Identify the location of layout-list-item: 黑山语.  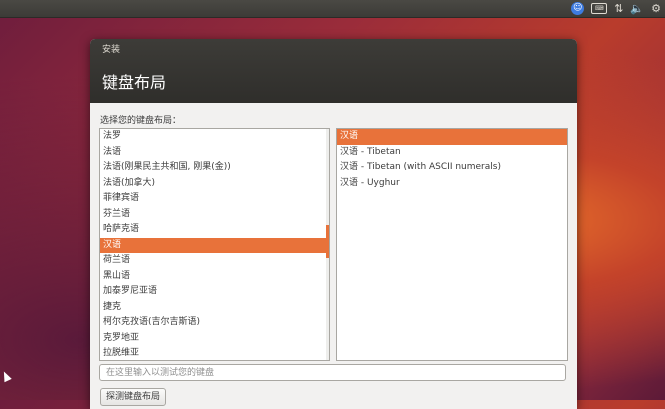
(214, 277).